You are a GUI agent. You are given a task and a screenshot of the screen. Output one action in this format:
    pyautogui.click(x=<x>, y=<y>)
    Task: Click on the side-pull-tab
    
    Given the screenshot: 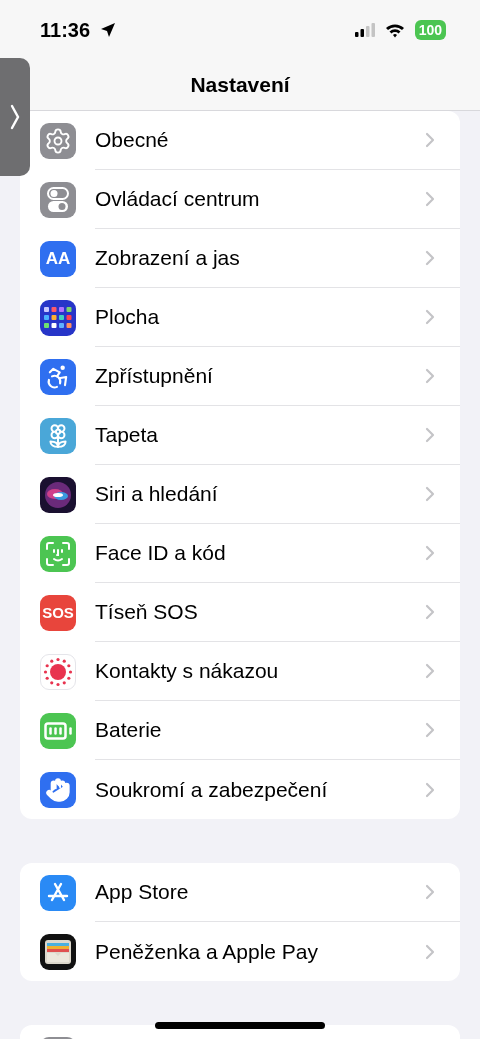 What is the action you would take?
    pyautogui.click(x=15, y=117)
    